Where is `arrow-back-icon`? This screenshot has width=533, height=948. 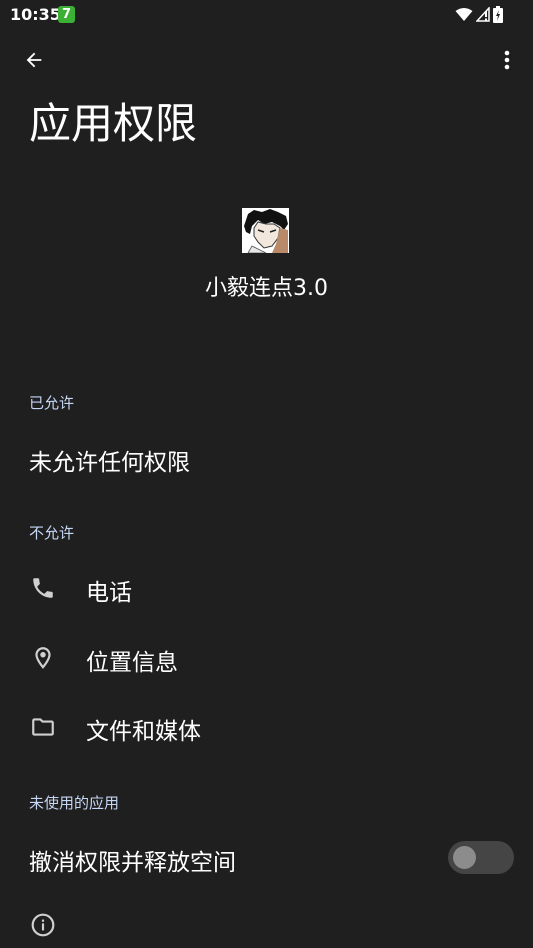
arrow-back-icon is located at coordinates (34, 62).